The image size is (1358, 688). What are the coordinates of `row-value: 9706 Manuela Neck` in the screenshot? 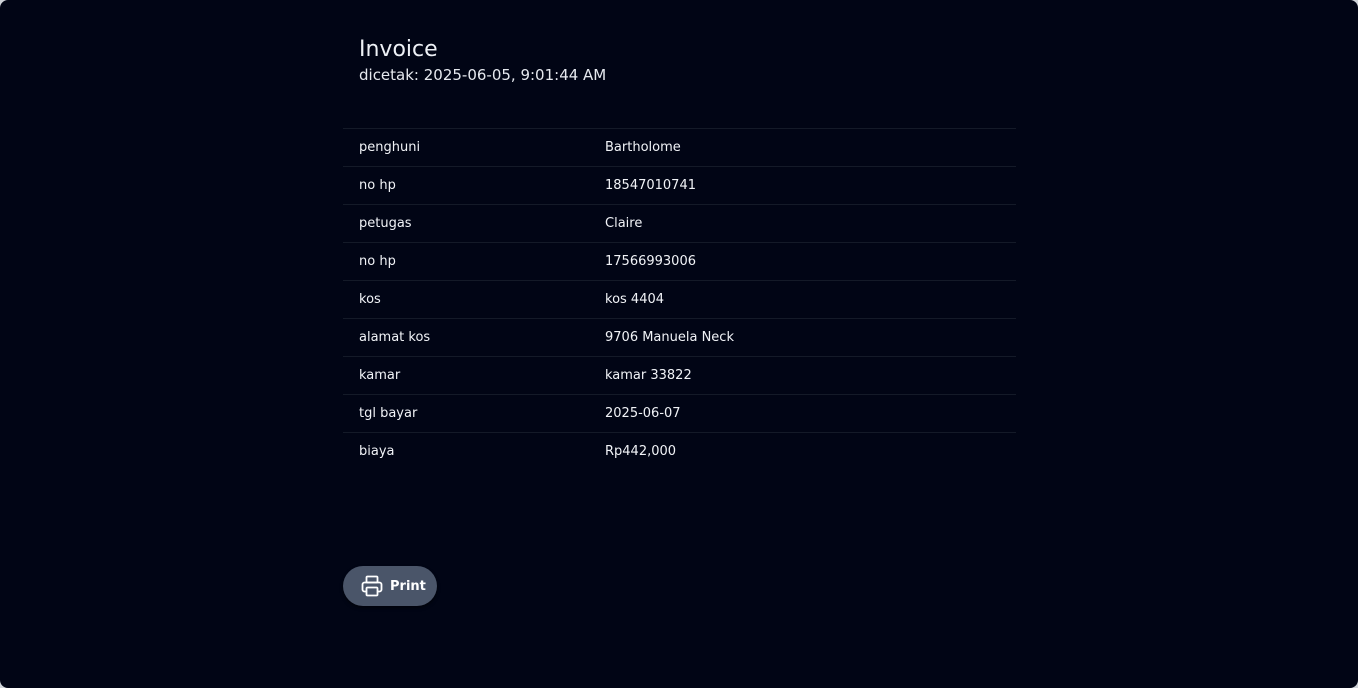 It's located at (669, 337).